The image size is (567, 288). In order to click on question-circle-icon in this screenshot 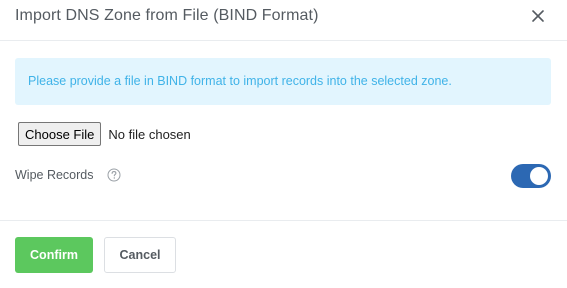, I will do `click(114, 175)`.